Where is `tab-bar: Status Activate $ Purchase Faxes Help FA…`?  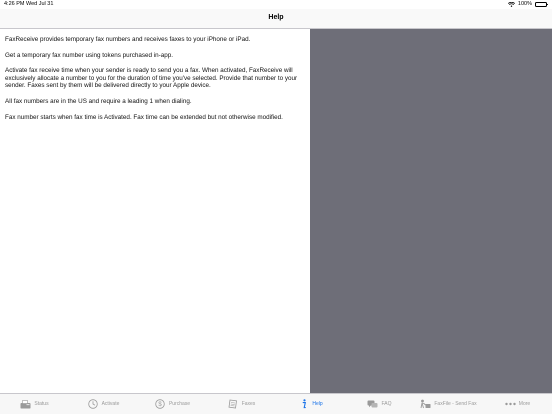
tab-bar: Status Activate $ Purchase Faxes Help FA… is located at coordinates (276, 403).